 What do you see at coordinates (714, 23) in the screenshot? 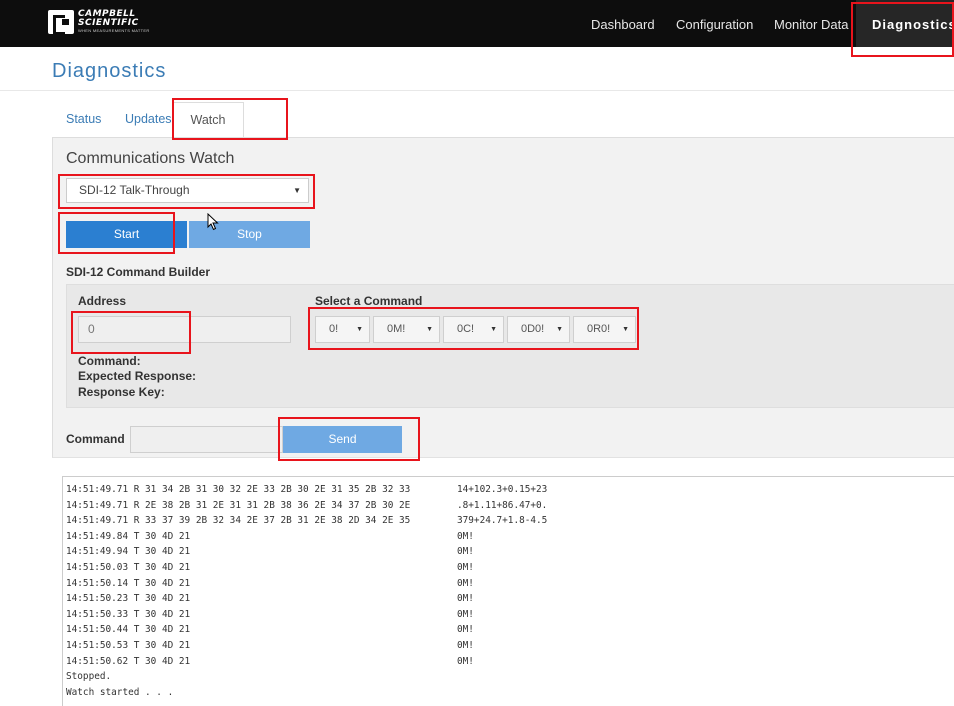
I see `nav-configuration: Configuration` at bounding box center [714, 23].